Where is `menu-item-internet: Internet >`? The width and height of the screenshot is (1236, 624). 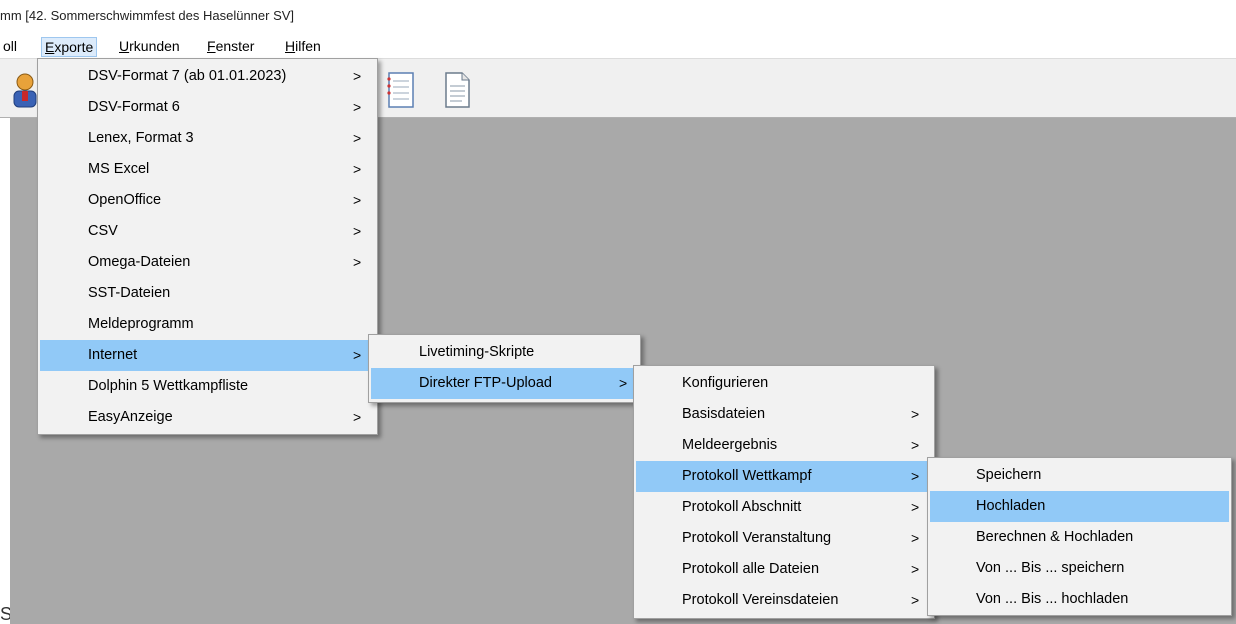
menu-item-internet: Internet > is located at coordinates (207, 355).